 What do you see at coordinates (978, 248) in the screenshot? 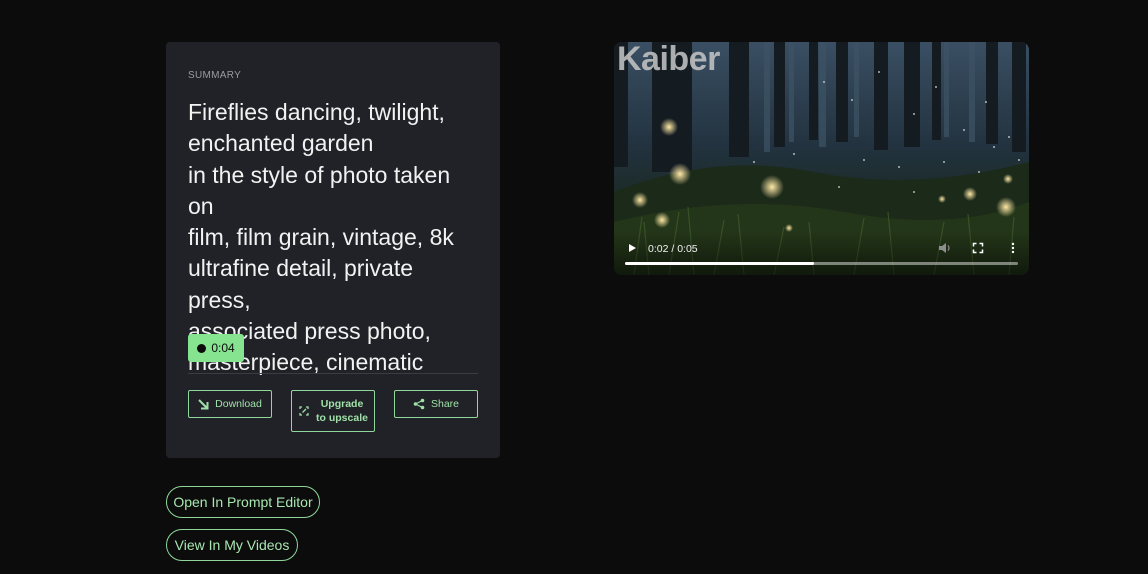
I see `fullscreen-icon` at bounding box center [978, 248].